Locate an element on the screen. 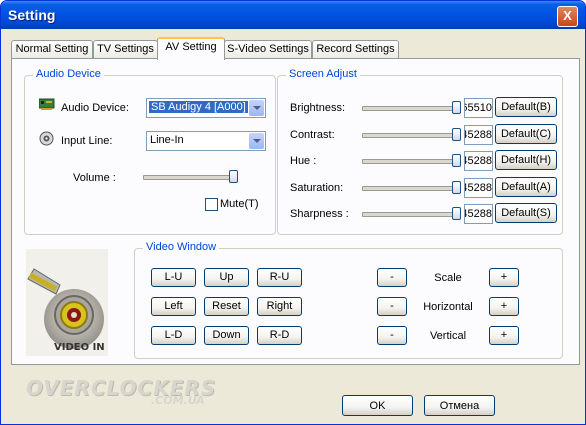 This screenshot has height=425, width=586. video-thumbnail: VIDEO IN is located at coordinates (67, 302).